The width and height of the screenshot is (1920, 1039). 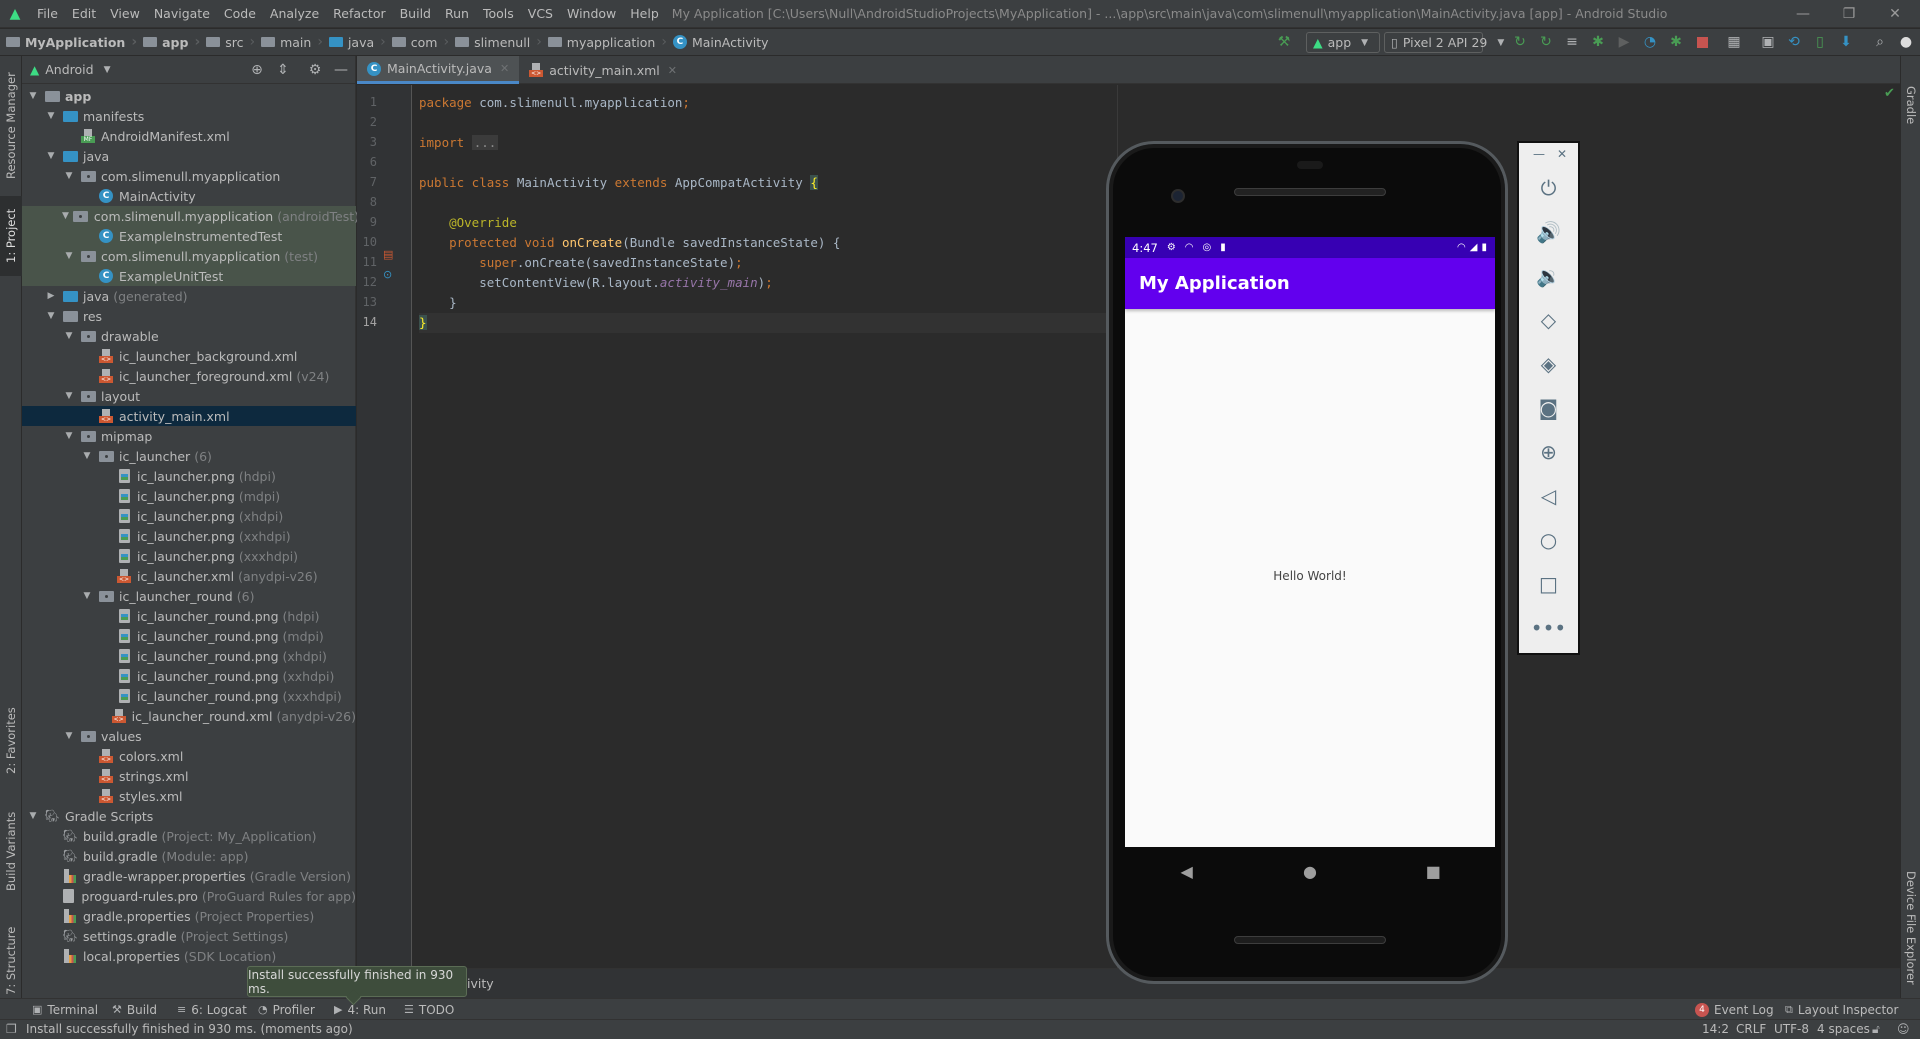 What do you see at coordinates (1803, 14) in the screenshot?
I see `minimize-button: —` at bounding box center [1803, 14].